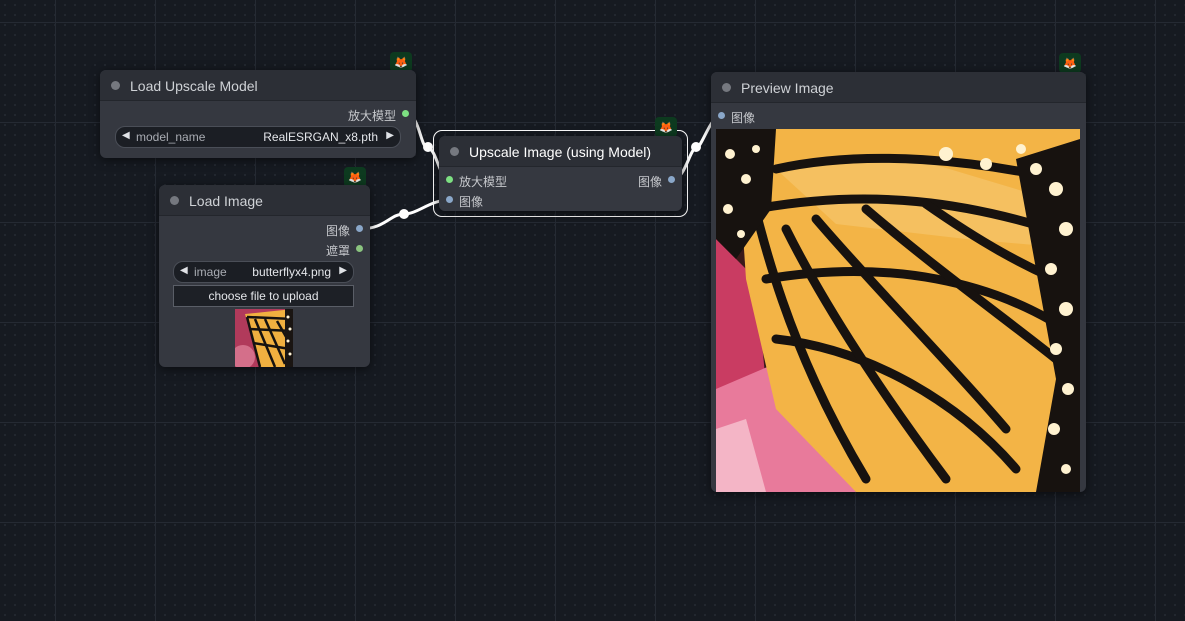 The height and width of the screenshot is (621, 1185). I want to click on node-title: Upscale Image (using Model), so click(560, 152).